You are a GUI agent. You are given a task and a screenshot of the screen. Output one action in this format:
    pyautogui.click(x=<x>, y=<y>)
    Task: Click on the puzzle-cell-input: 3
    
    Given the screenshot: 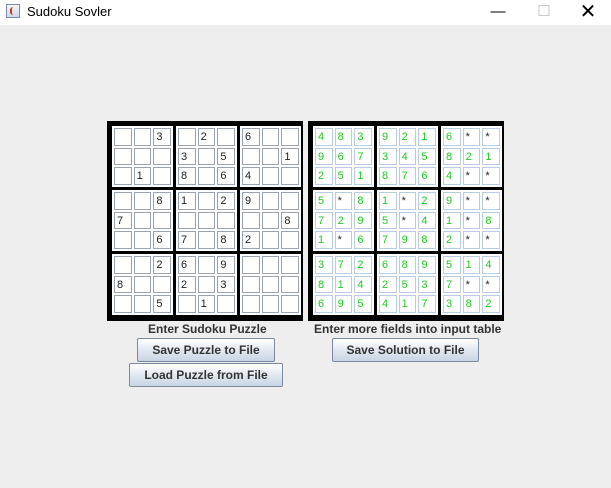 What is the action you would take?
    pyautogui.click(x=187, y=156)
    